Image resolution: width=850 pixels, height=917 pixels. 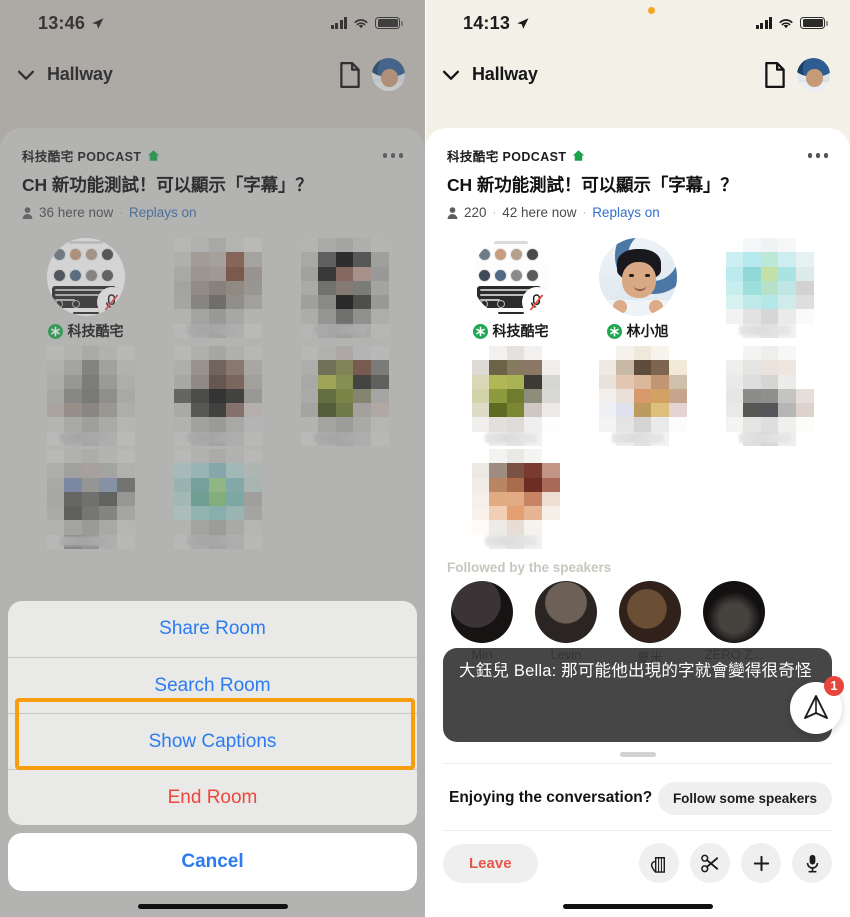 I want to click on action-end-room: End Room, so click(x=212, y=797).